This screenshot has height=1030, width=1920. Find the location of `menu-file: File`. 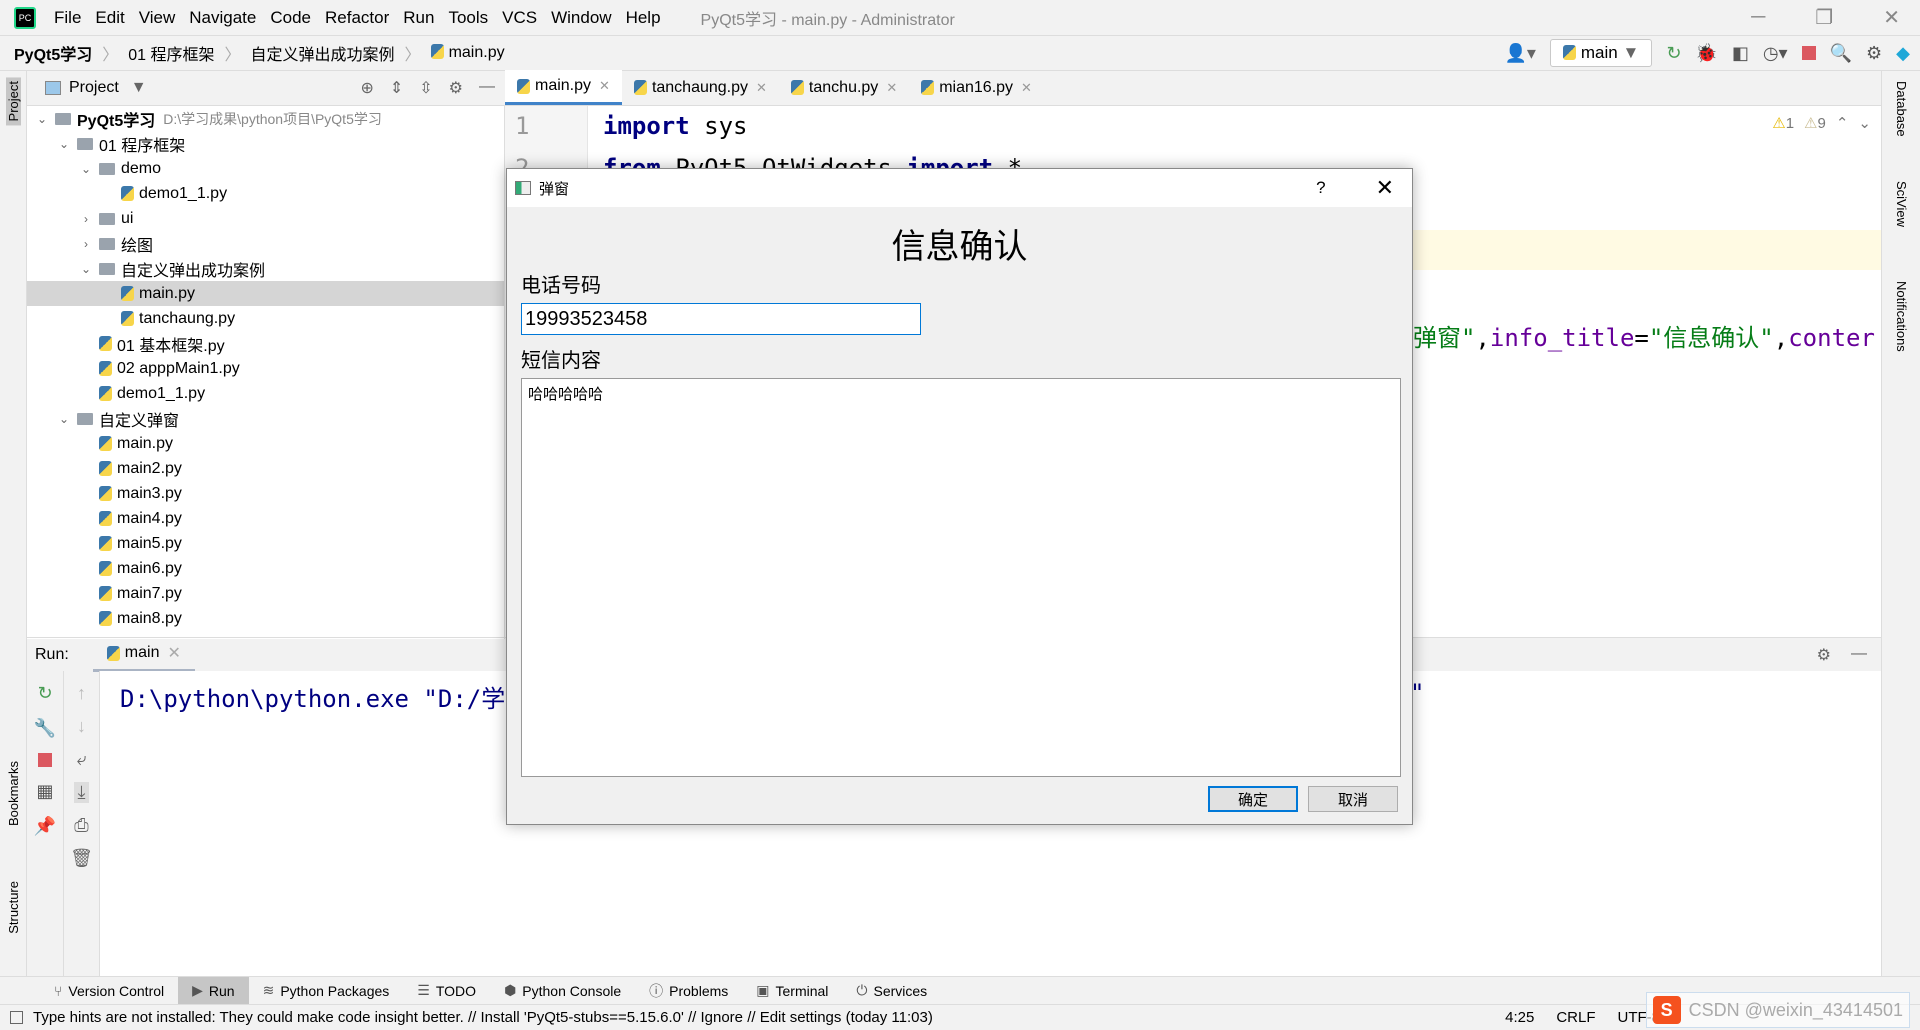

menu-file: File is located at coordinates (67, 18).